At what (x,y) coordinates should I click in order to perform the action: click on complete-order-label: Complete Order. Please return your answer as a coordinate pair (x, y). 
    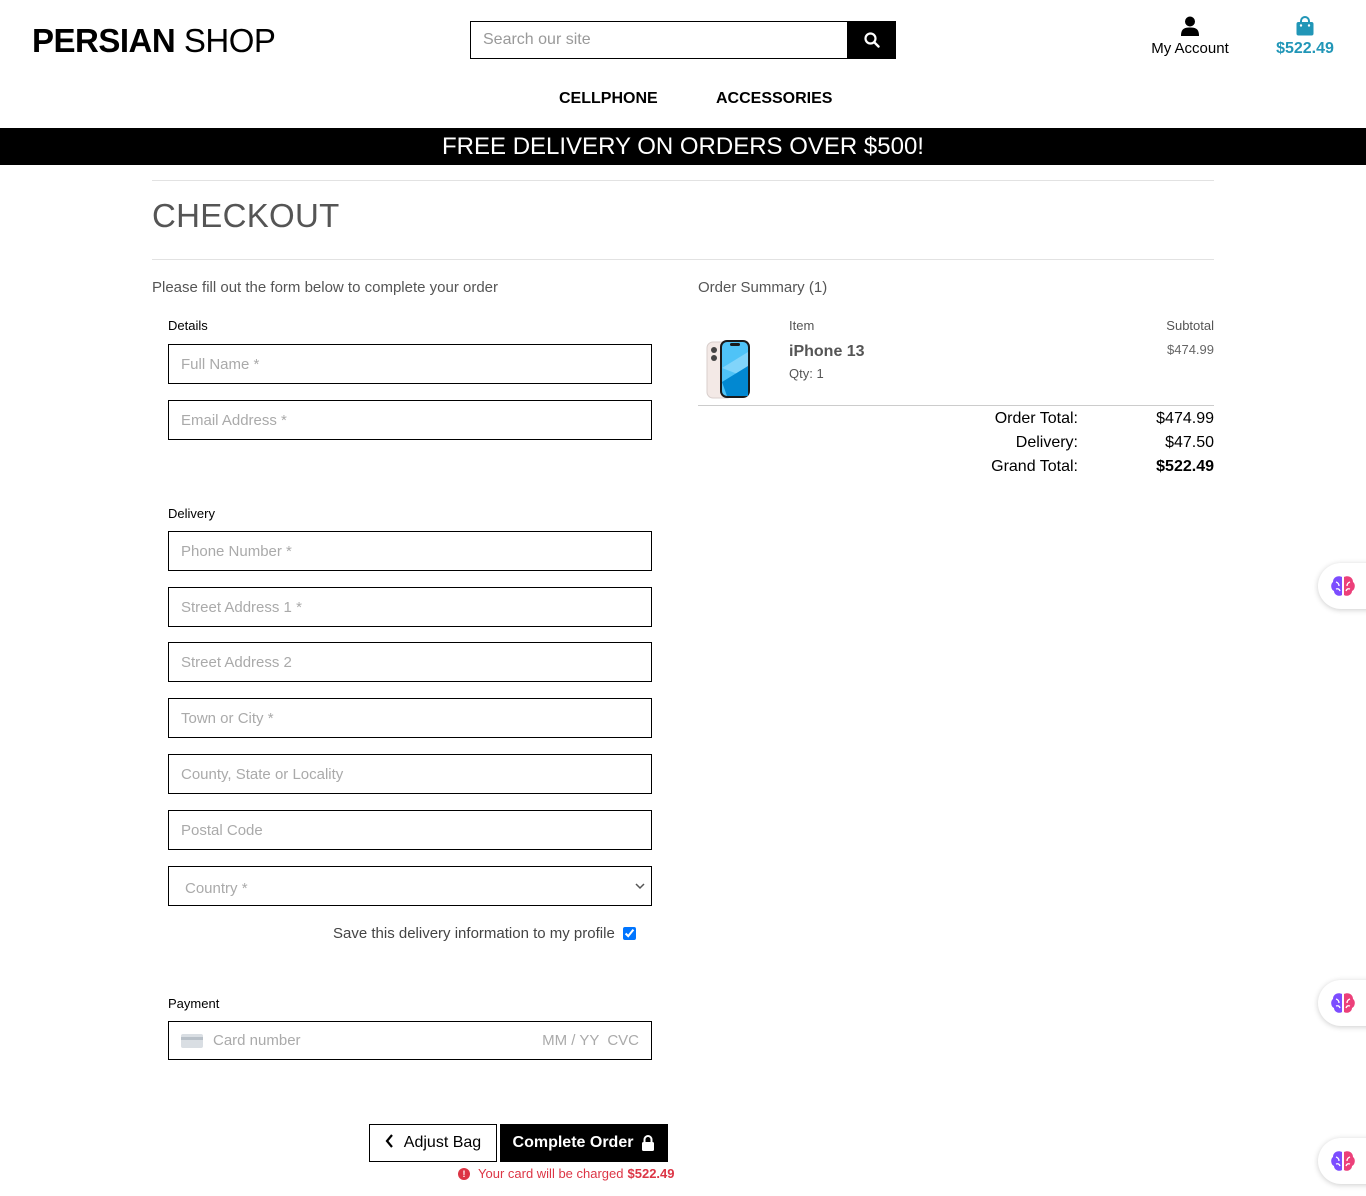
    Looking at the image, I should click on (573, 1142).